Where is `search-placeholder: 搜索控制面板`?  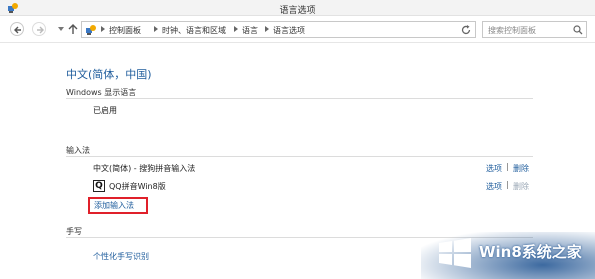
search-placeholder: 搜索控制面板 is located at coordinates (512, 30).